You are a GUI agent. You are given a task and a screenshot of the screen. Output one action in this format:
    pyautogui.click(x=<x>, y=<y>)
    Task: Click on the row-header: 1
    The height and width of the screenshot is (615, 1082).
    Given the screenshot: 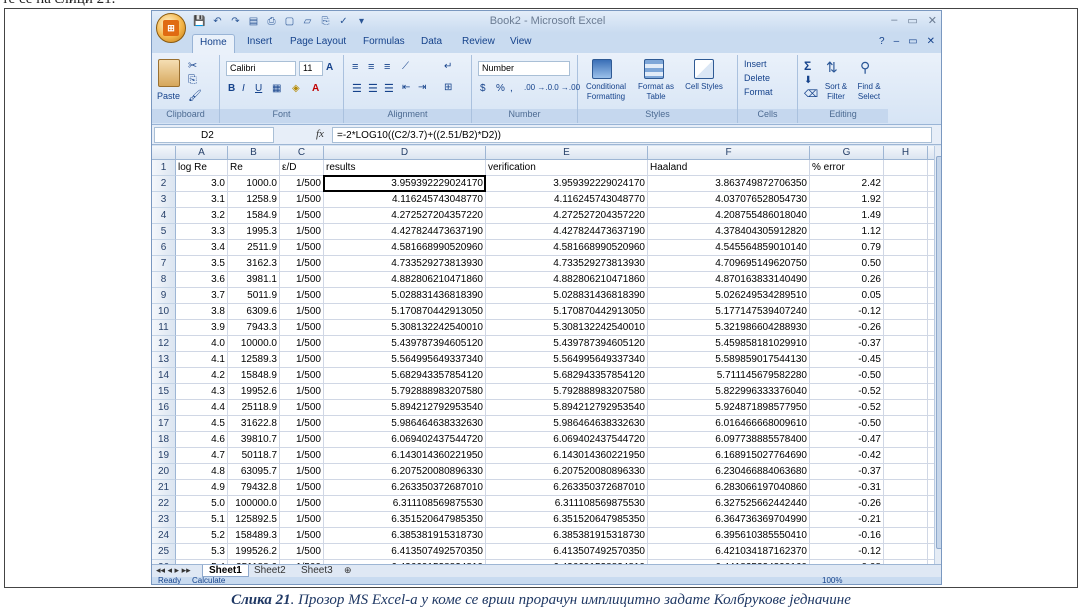 What is the action you would take?
    pyautogui.click(x=164, y=168)
    